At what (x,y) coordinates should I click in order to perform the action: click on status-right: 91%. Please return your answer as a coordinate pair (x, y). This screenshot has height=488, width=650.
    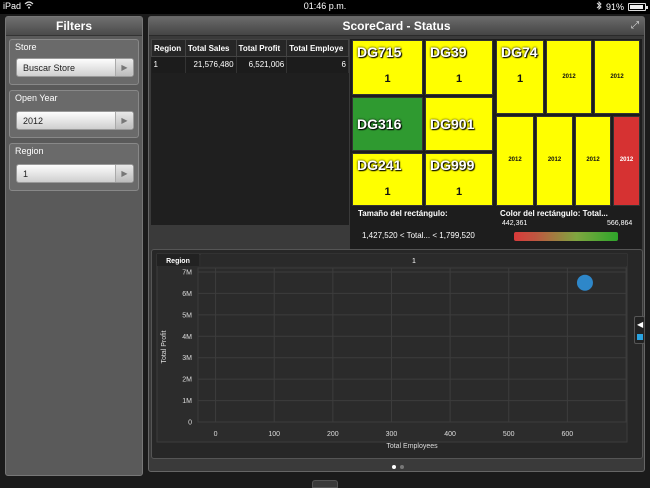
    Looking at the image, I should click on (622, 6).